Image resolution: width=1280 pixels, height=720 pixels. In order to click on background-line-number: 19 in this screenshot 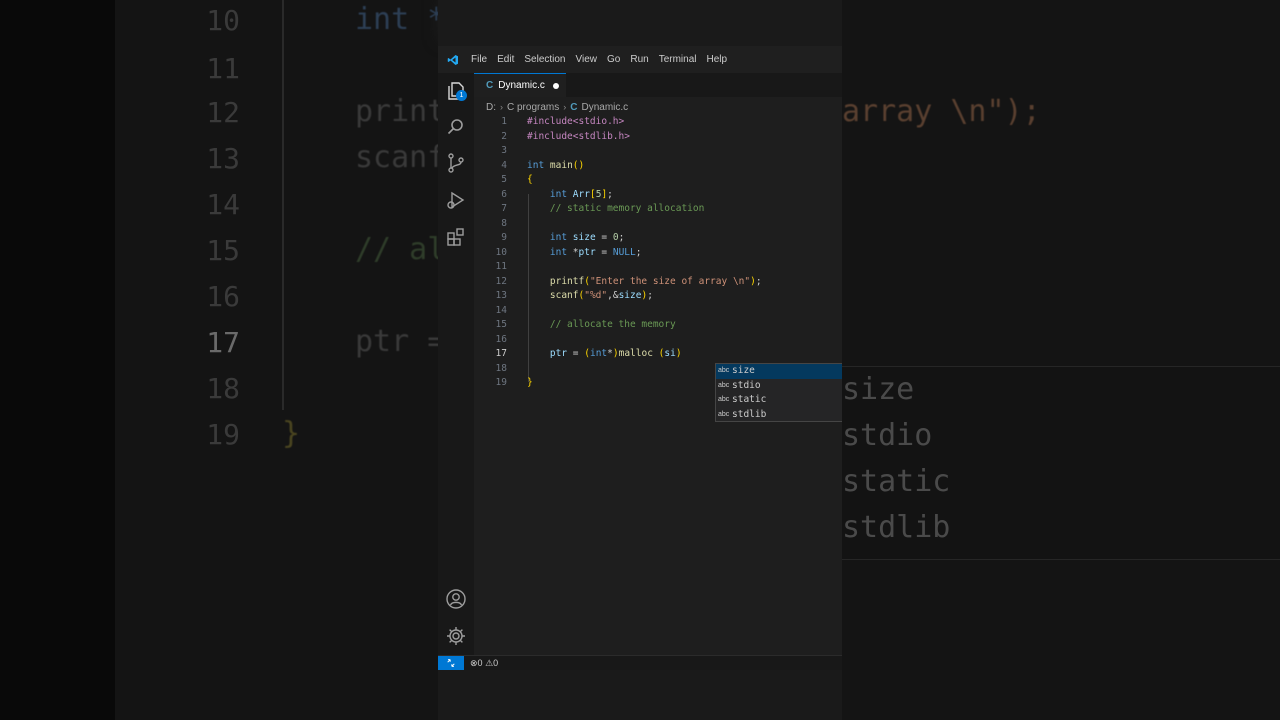, I will do `click(223, 434)`.